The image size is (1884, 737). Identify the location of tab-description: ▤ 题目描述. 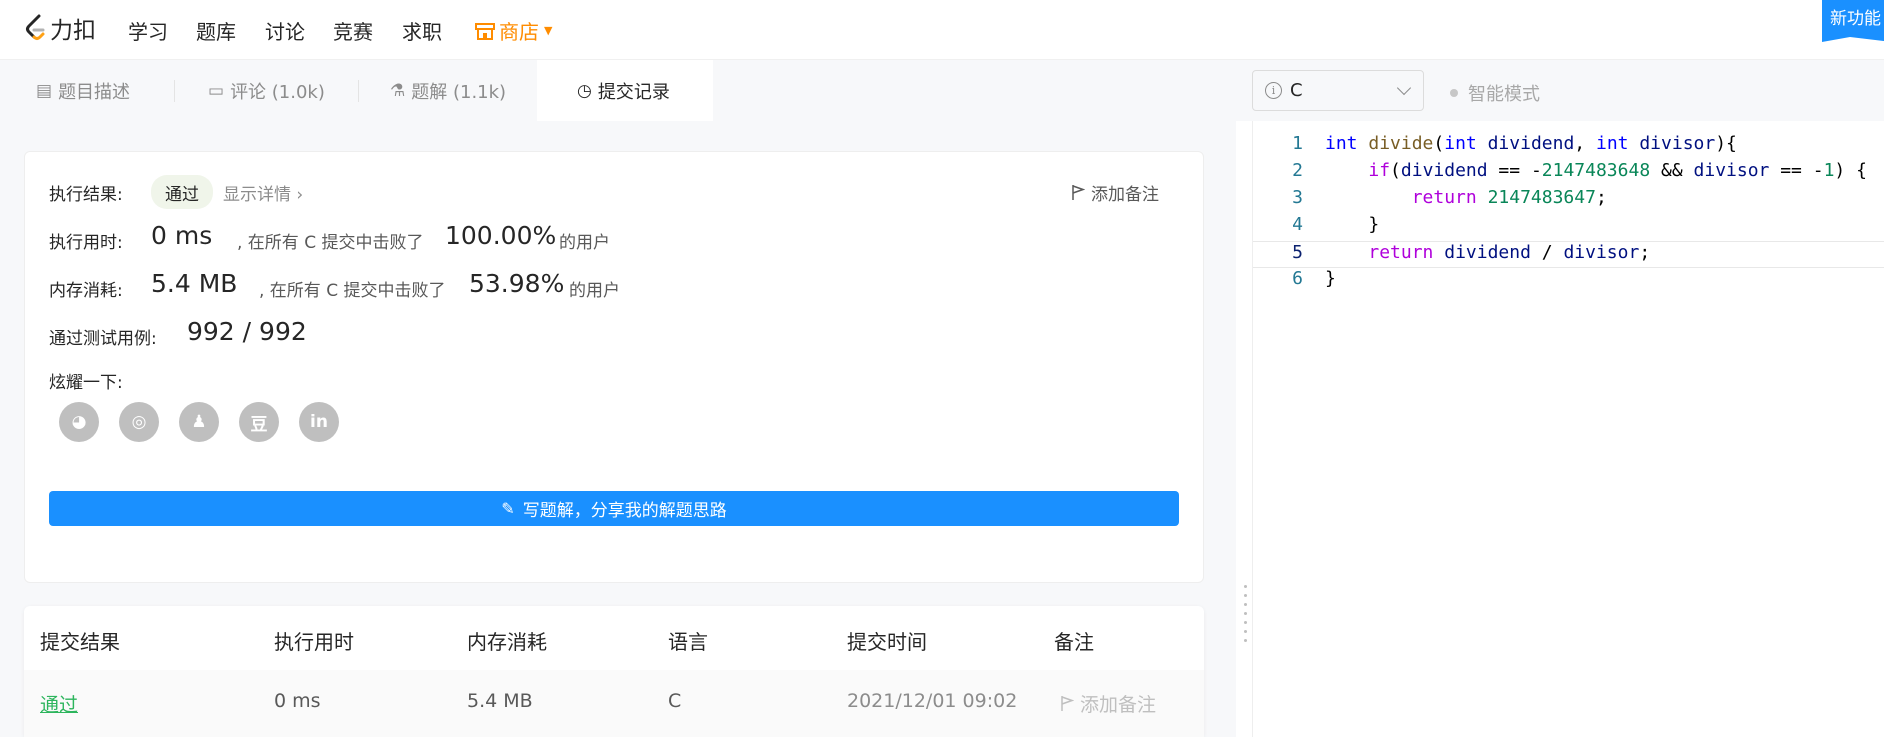
(83, 90).